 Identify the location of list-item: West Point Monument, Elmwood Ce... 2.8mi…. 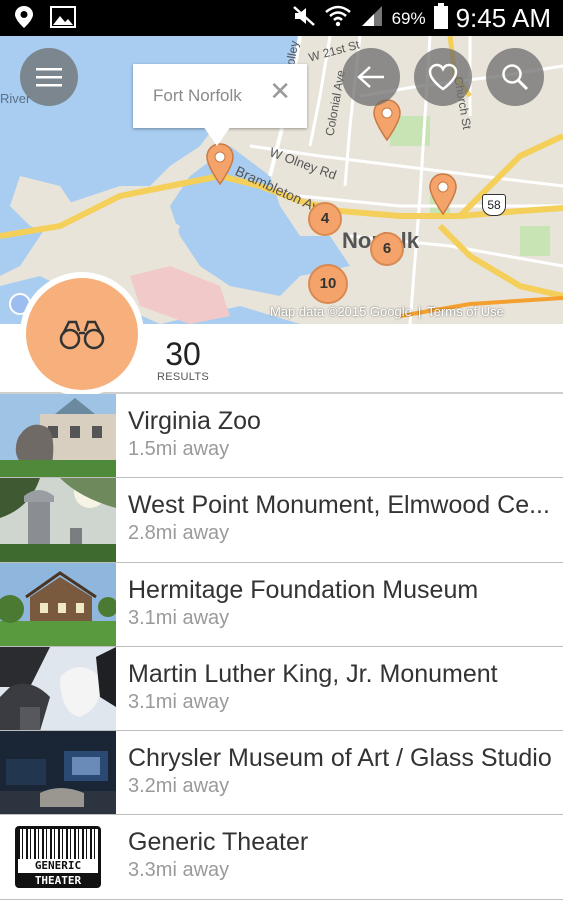
(281, 520).